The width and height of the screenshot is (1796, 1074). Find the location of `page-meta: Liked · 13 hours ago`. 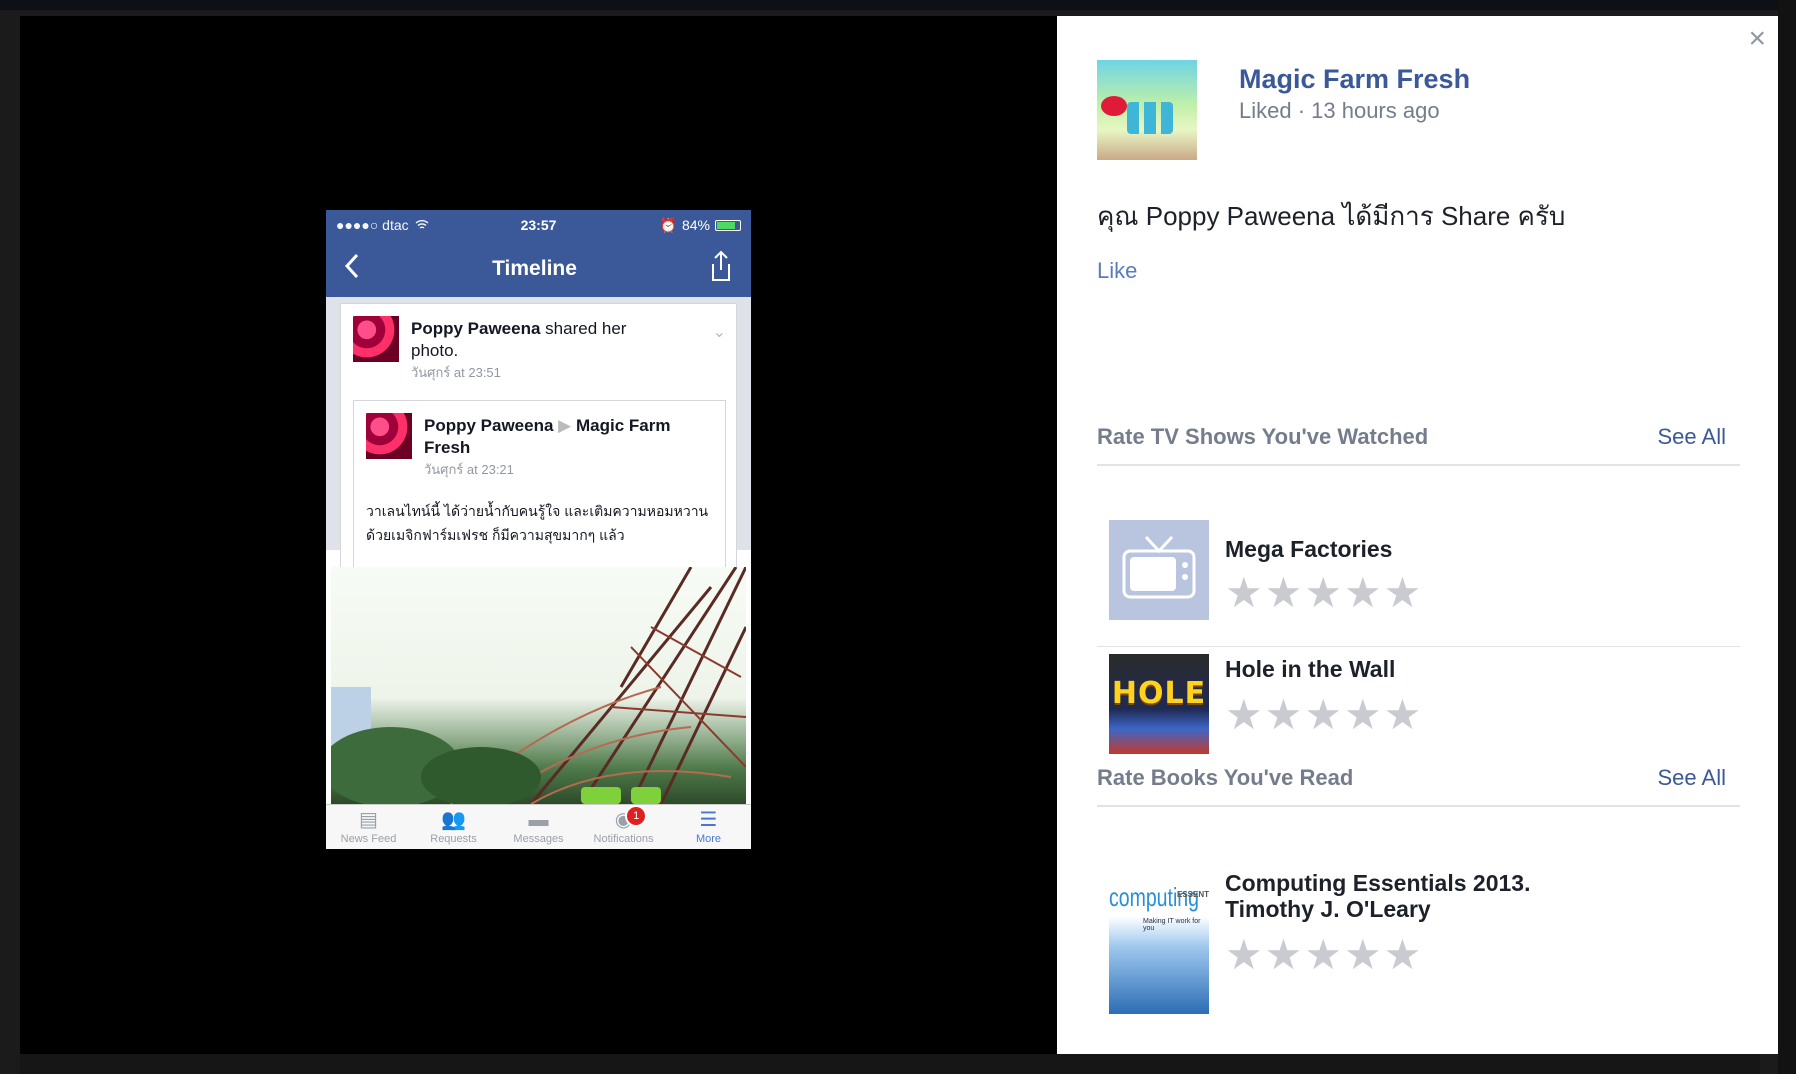

page-meta: Liked · 13 hours ago is located at coordinates (1339, 110).